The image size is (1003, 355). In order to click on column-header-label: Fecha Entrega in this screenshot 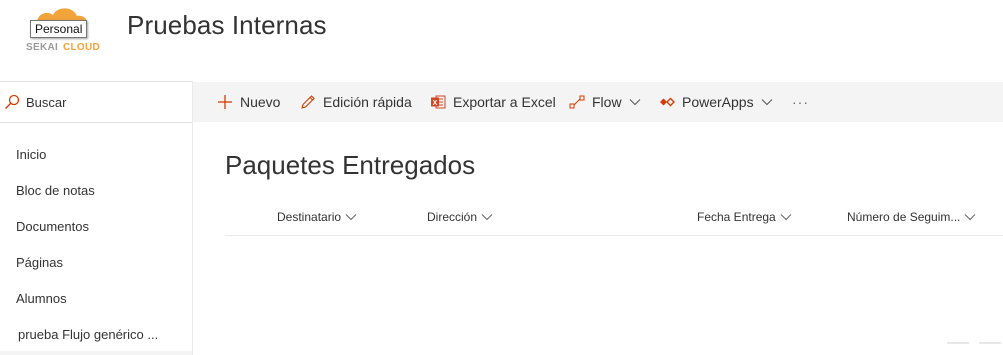, I will do `click(736, 217)`.